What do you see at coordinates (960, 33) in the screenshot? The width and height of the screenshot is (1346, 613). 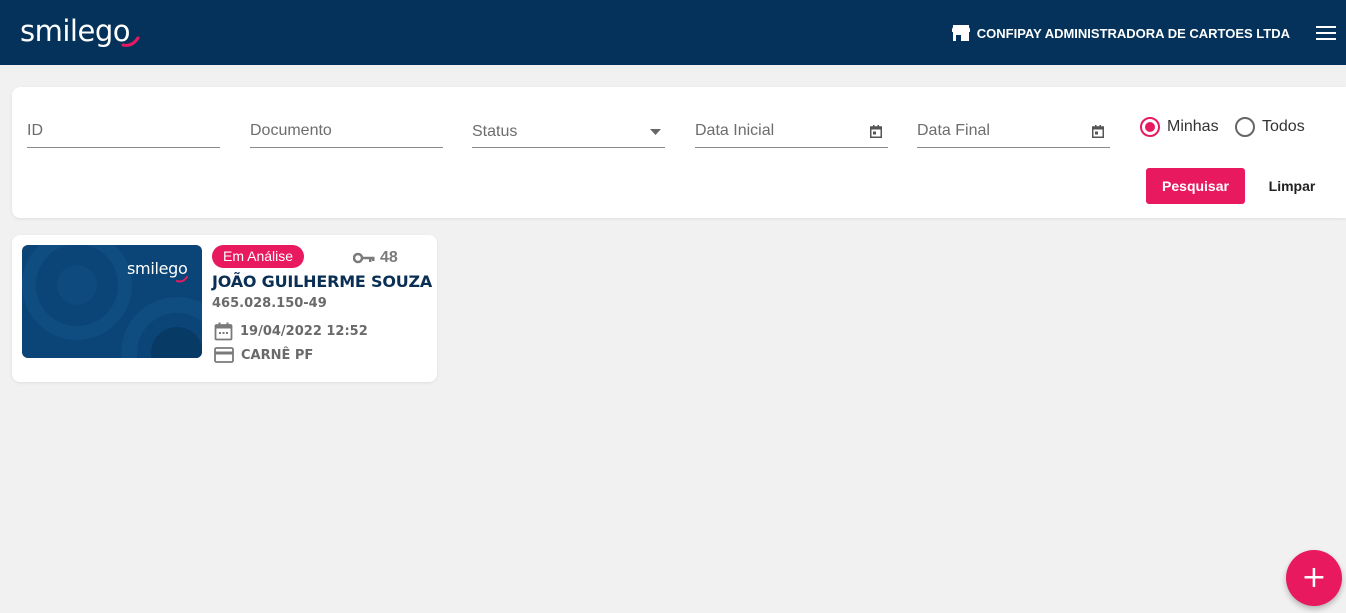 I see `store-icon` at bounding box center [960, 33].